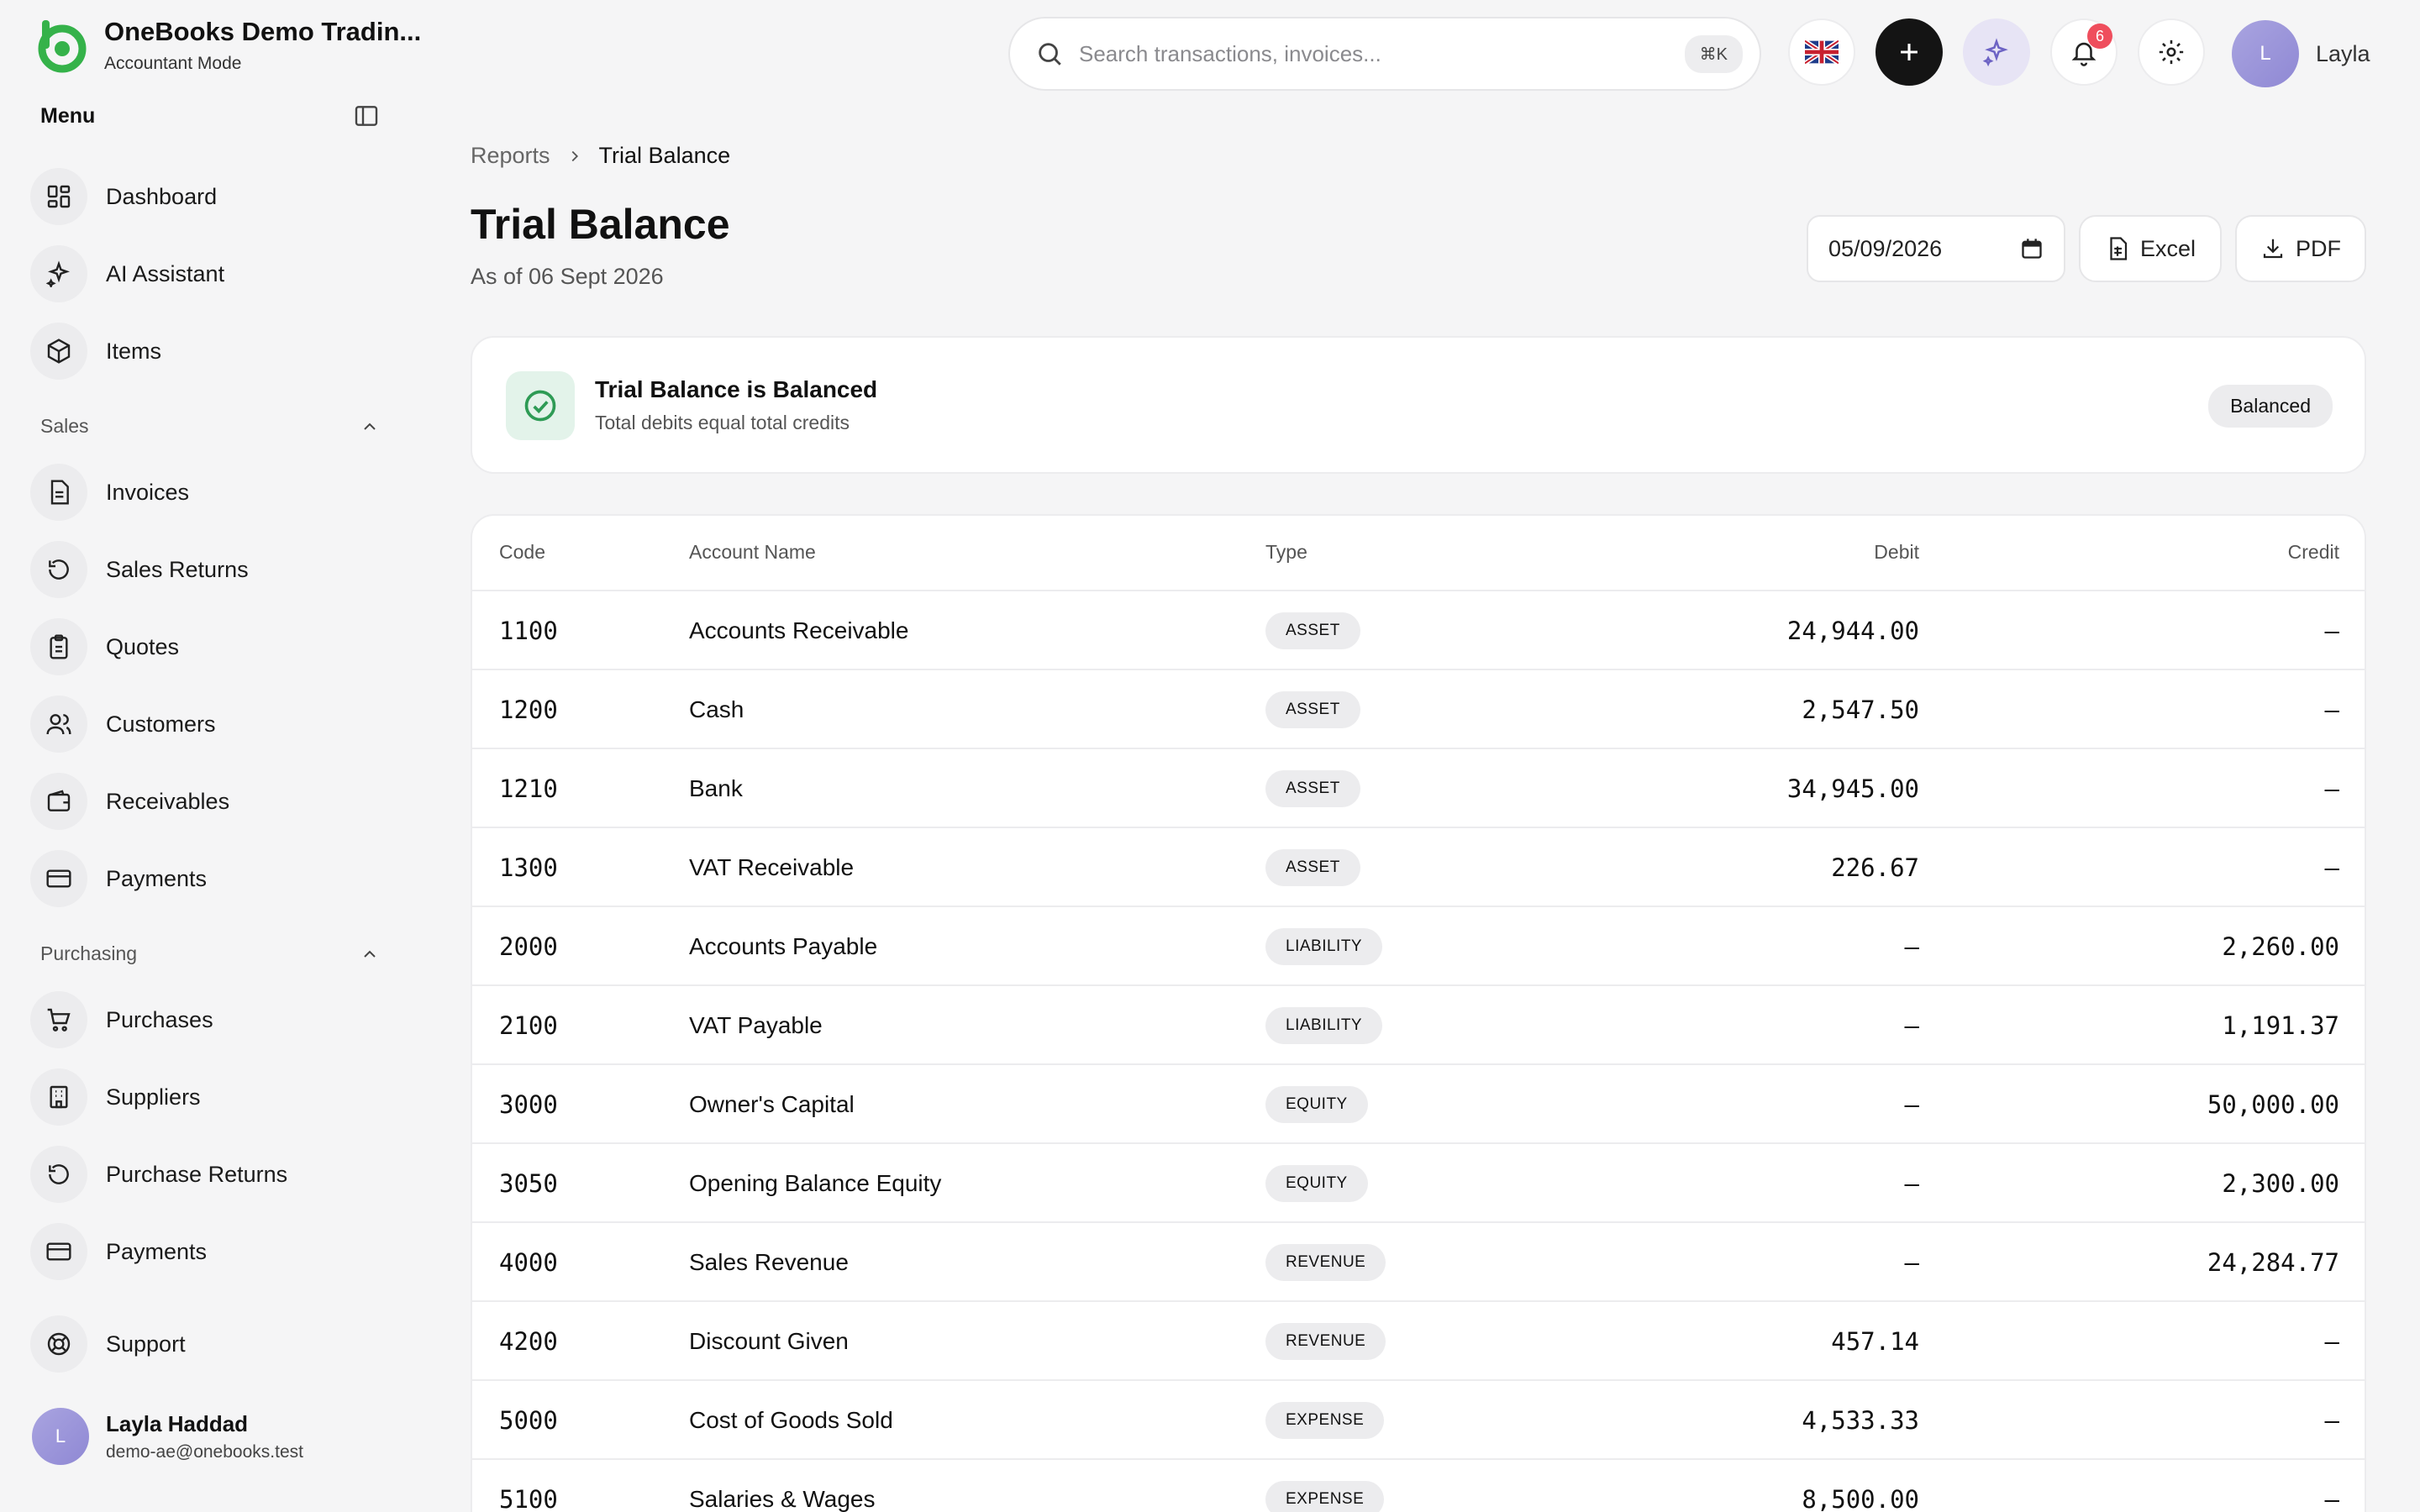 Image resolution: width=2420 pixels, height=1512 pixels. I want to click on table-row: 1210 Bank ASSET 34,945.00 –, so click(1418, 788).